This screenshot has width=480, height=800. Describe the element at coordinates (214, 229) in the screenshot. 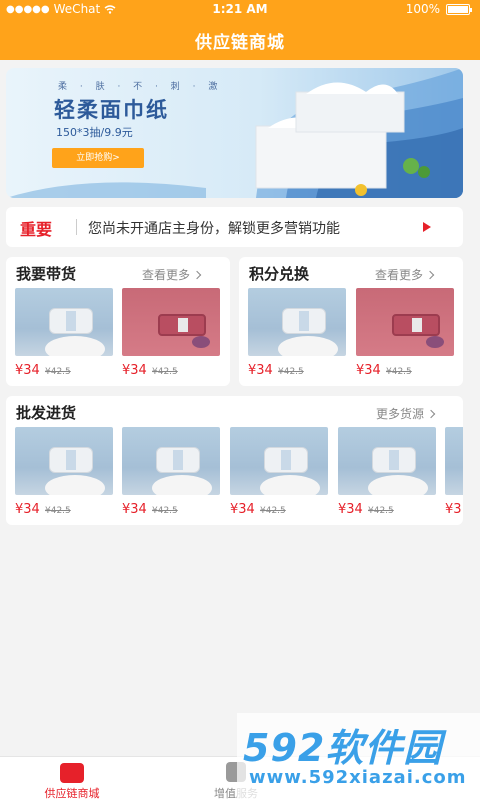

I see `notice-text: 您尚未开通店主身份，解锁更多营销功能` at that location.